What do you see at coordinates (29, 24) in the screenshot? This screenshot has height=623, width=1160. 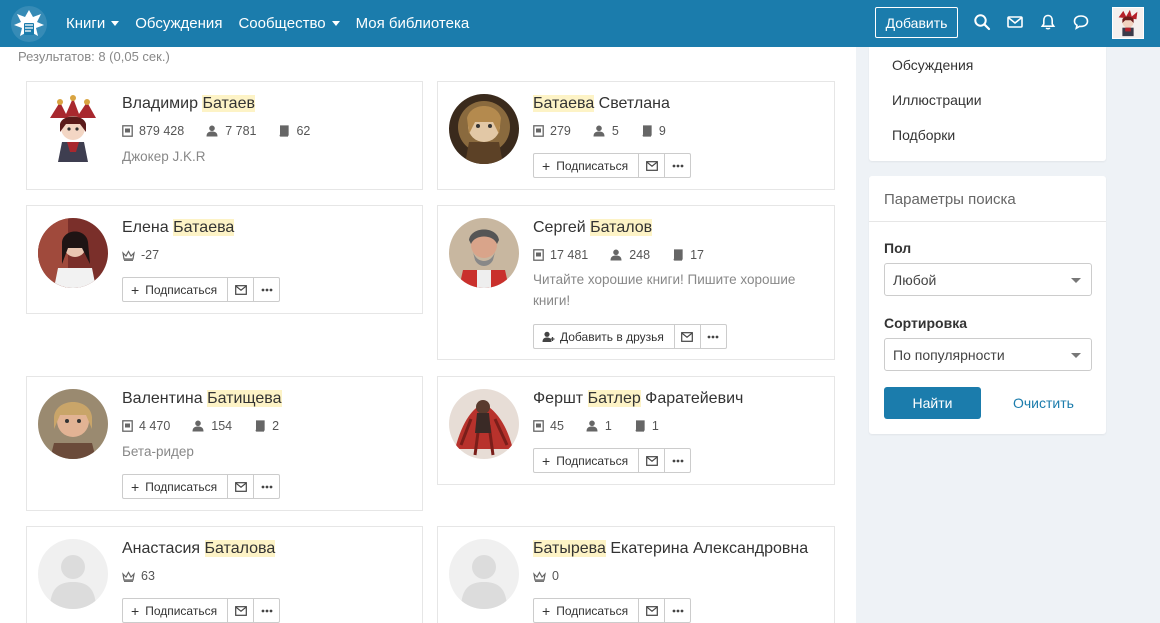 I see `site-logo-icon` at bounding box center [29, 24].